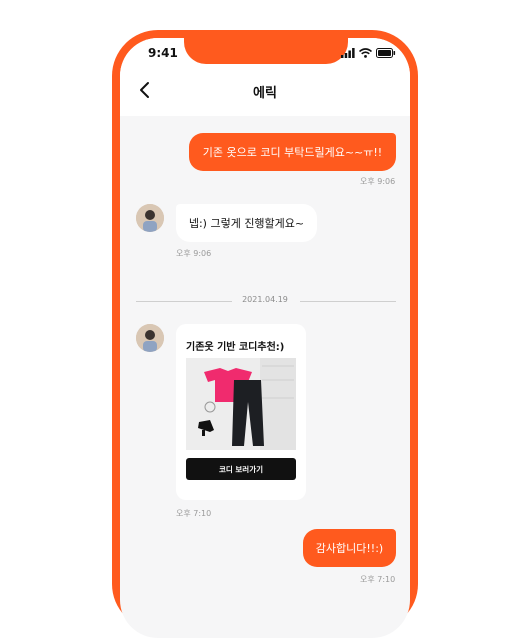 The width and height of the screenshot is (522, 638). Describe the element at coordinates (265, 299) in the screenshot. I see `date-divider: 2021.04.19` at that location.